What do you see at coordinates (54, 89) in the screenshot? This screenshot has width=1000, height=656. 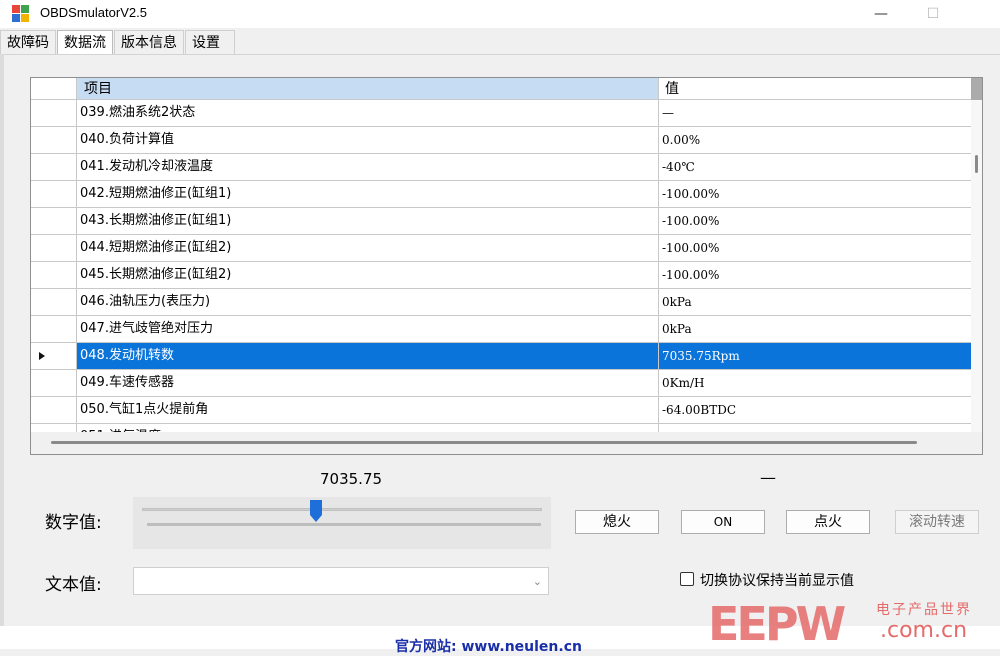 I see `row-header-corner` at bounding box center [54, 89].